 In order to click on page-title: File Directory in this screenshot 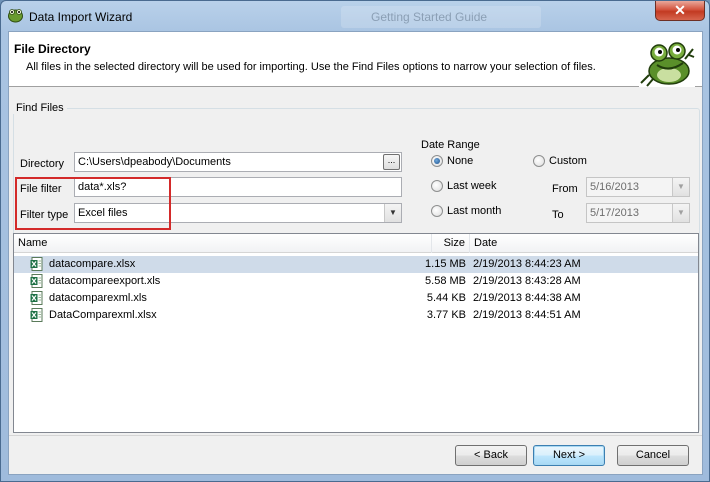, I will do `click(52, 49)`.